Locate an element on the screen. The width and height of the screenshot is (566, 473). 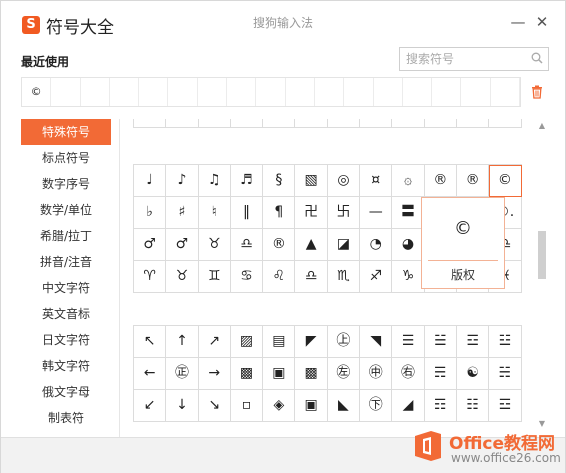
symbol-cell: ☱ is located at coordinates (440, 342).